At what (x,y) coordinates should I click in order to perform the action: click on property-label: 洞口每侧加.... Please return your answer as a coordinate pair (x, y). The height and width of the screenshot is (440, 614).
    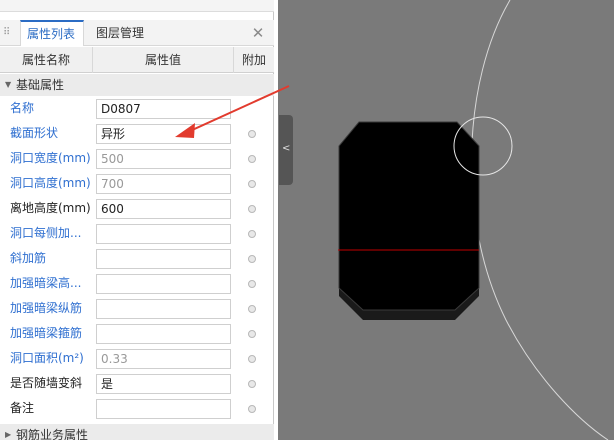
    Looking at the image, I should click on (46, 233).